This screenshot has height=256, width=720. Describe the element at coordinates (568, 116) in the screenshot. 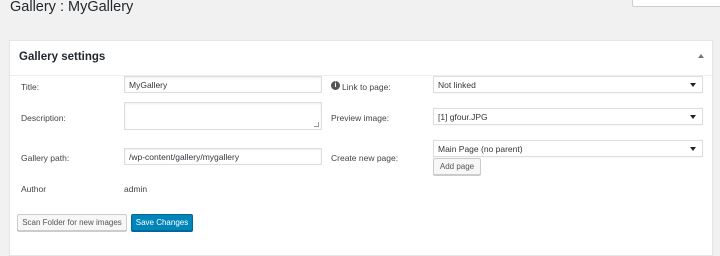

I see `preview-image-select: [1] gfour.JPG` at that location.